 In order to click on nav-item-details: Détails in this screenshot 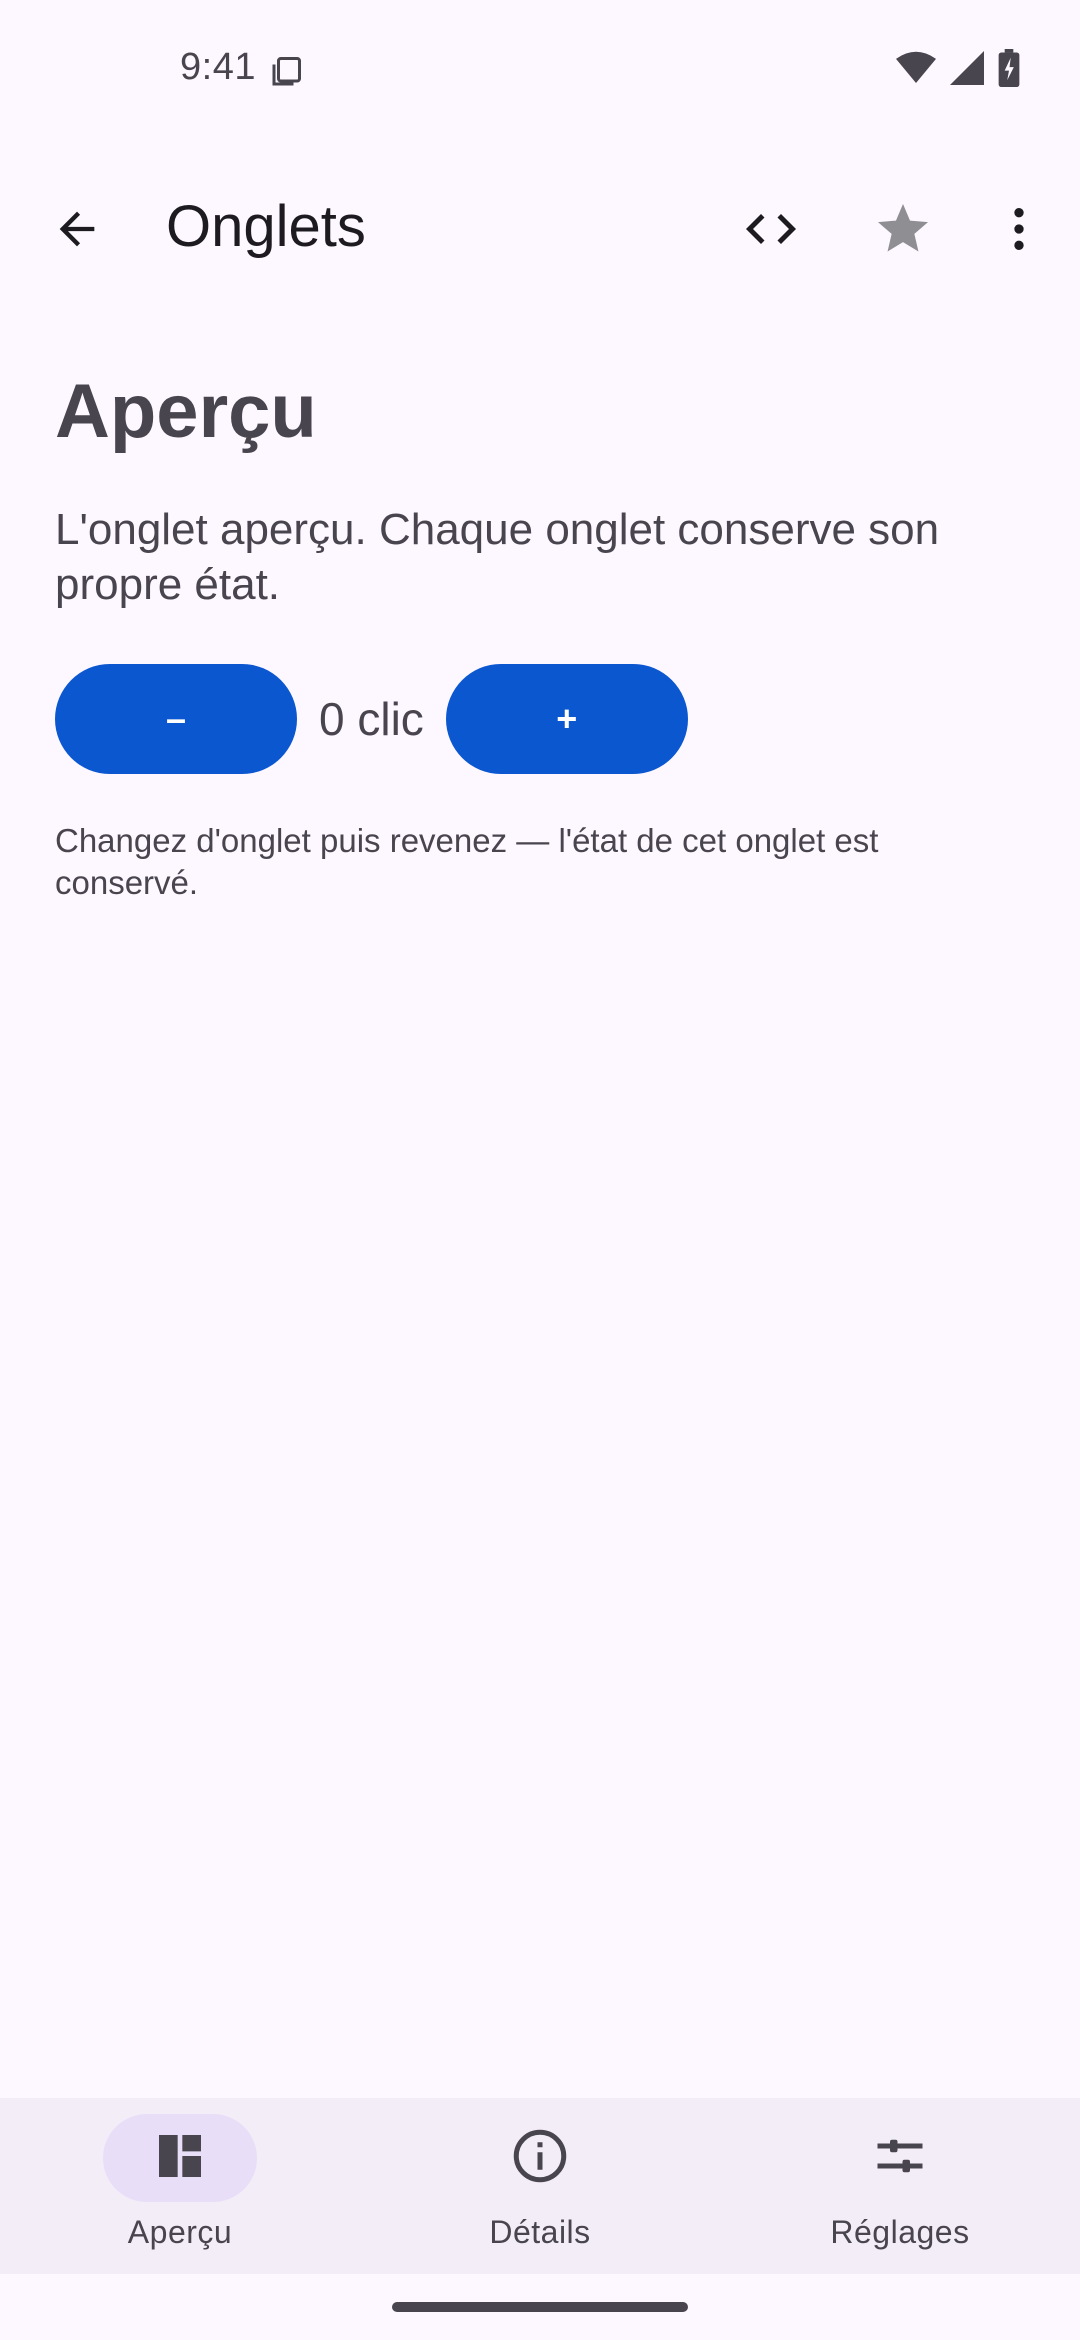, I will do `click(540, 2186)`.